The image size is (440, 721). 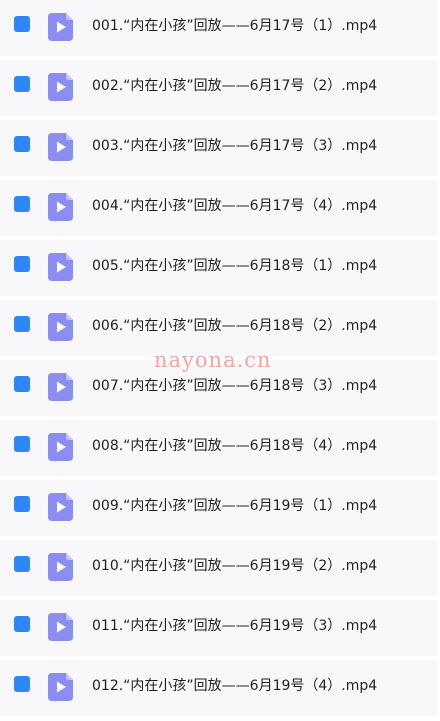 What do you see at coordinates (234, 208) in the screenshot?
I see `file-name: 004.“内在小孩”回放——6月17号（4）.mp4` at bounding box center [234, 208].